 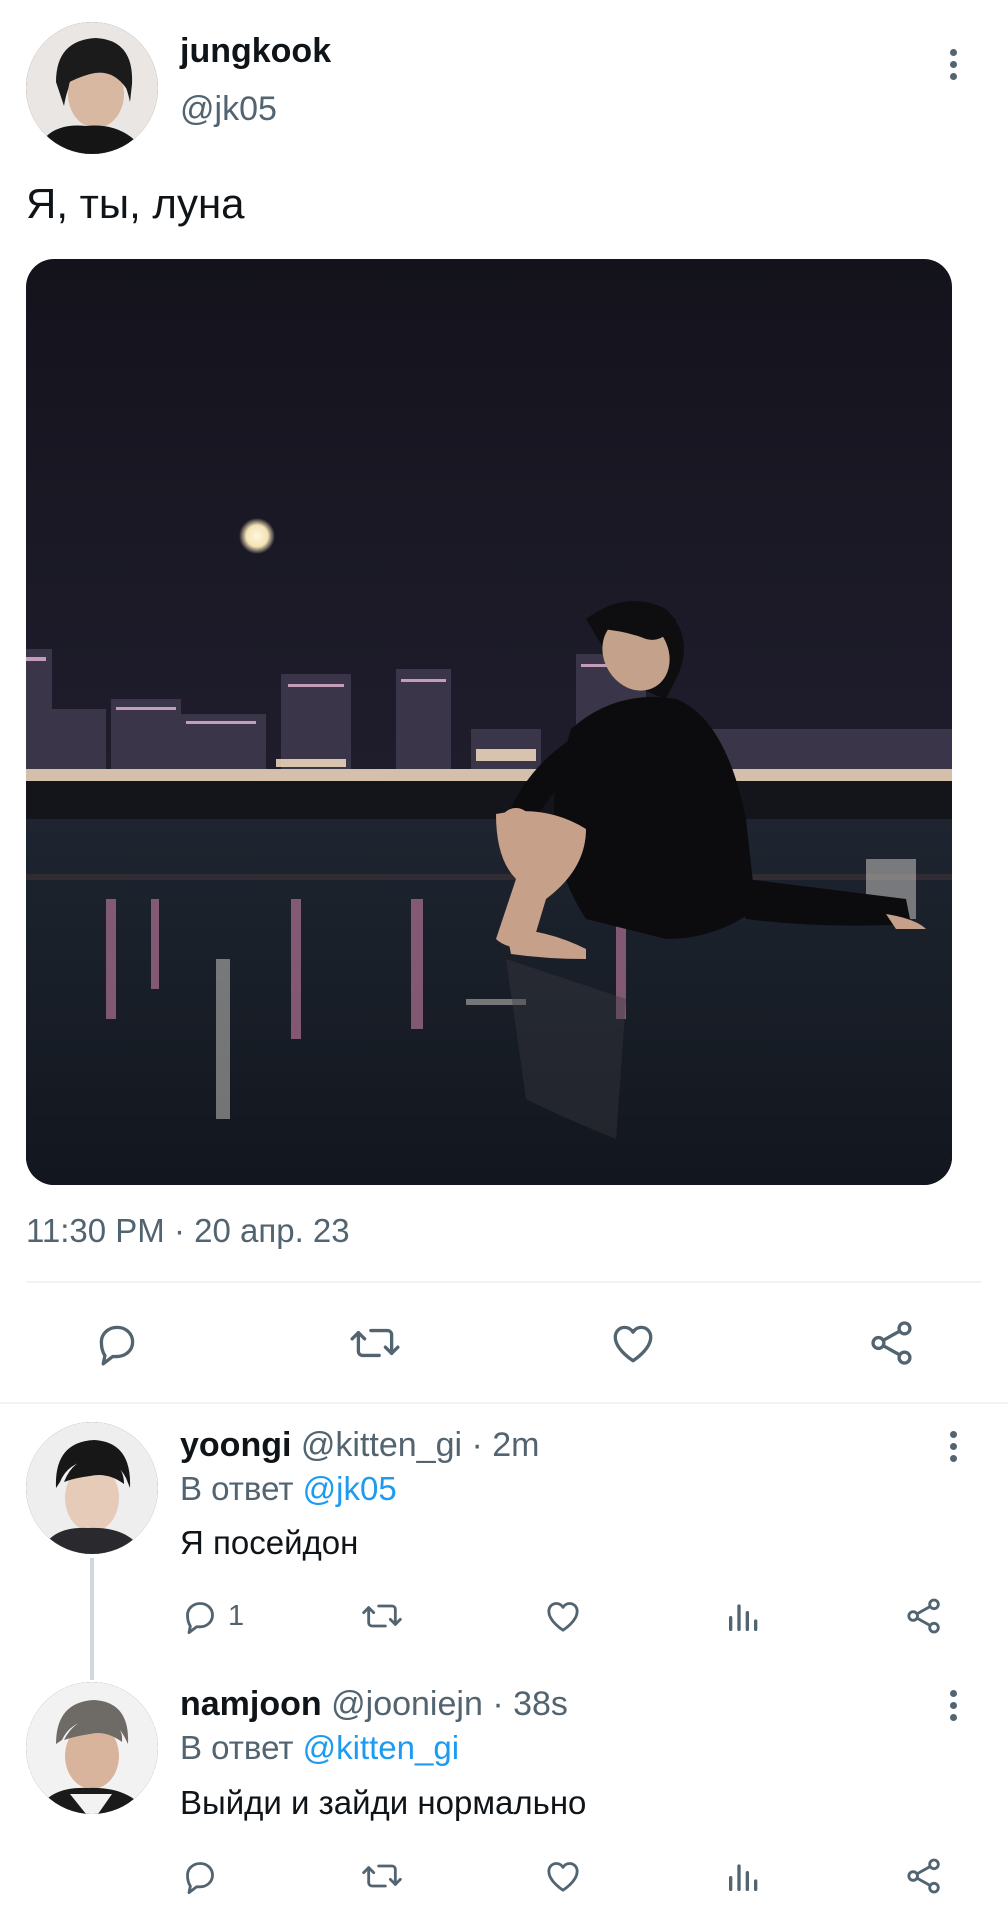 I want to click on reply-text: Я посейдон, so click(x=269, y=1542).